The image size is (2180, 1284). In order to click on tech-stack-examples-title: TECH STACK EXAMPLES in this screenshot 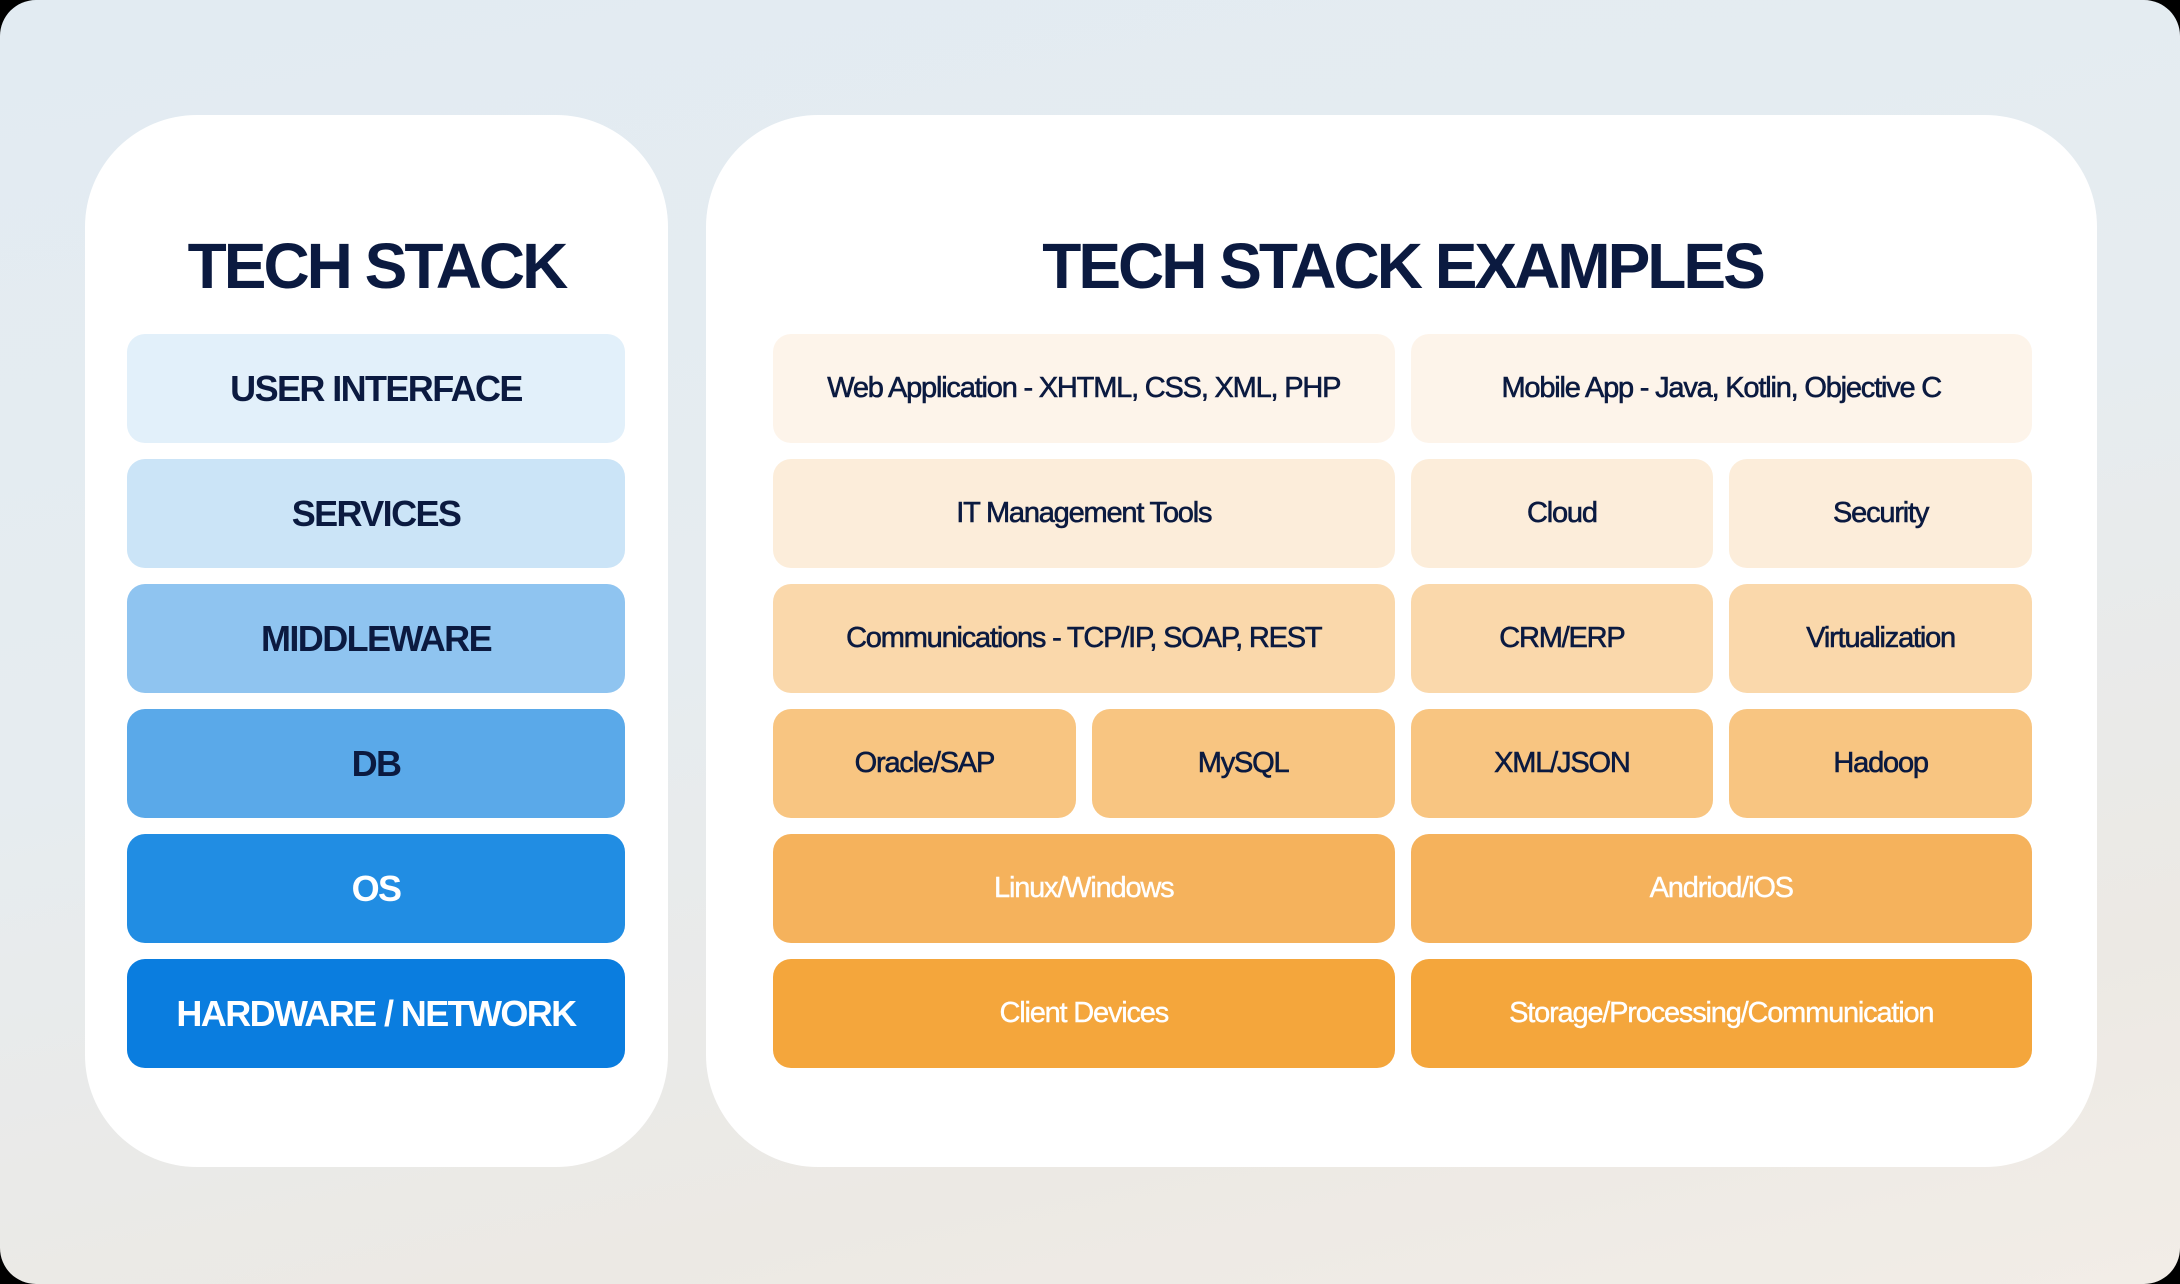, I will do `click(1404, 266)`.